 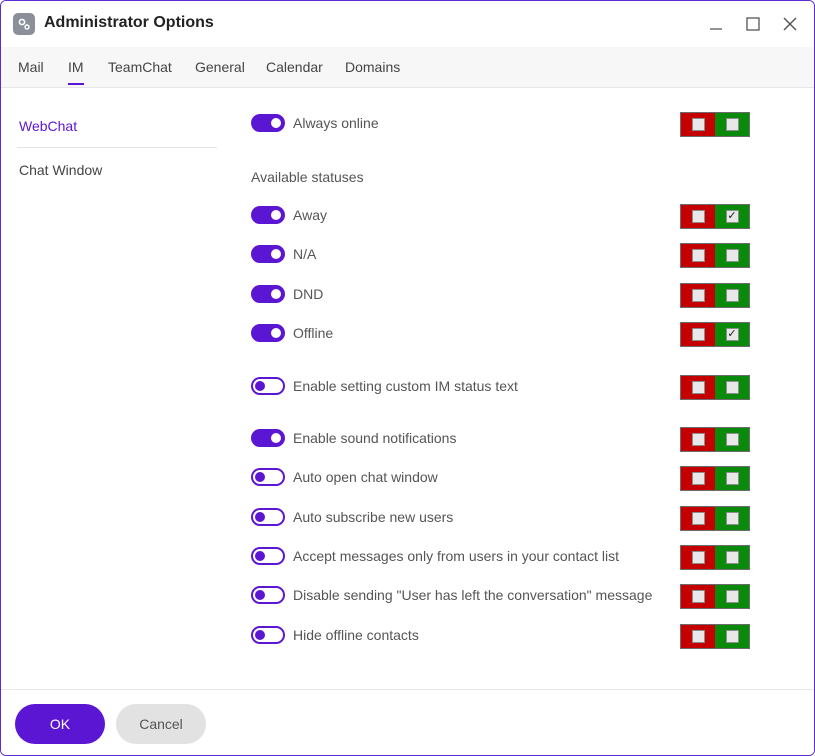 What do you see at coordinates (501, 295) in the screenshot?
I see `option-row: DND` at bounding box center [501, 295].